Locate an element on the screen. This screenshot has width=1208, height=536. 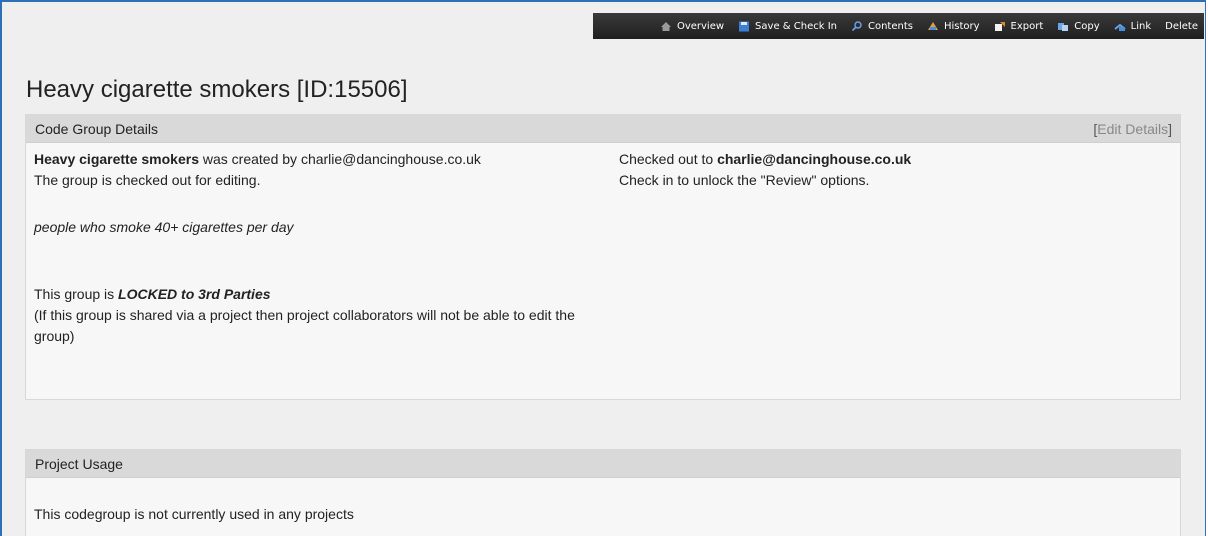
locked-prefix: This group is is located at coordinates (76, 294).